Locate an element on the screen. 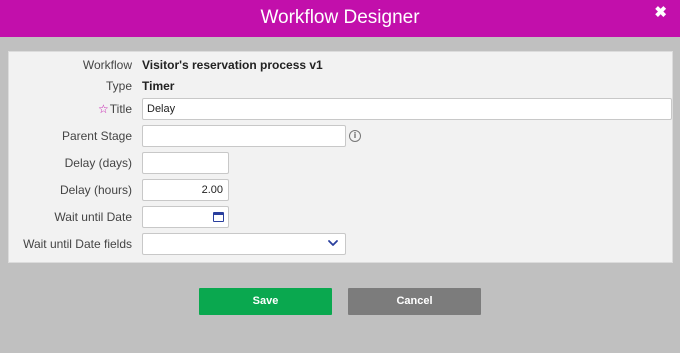  wait-until-date-label: Wait until Date is located at coordinates (93, 217).